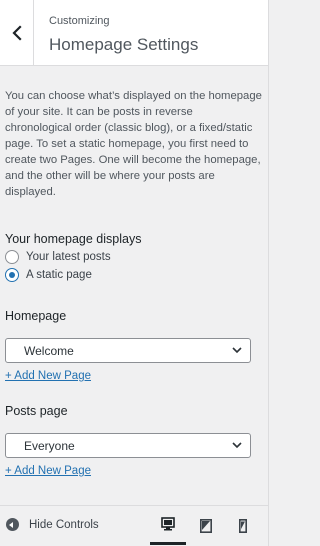  I want to click on back-button, so click(17, 32).